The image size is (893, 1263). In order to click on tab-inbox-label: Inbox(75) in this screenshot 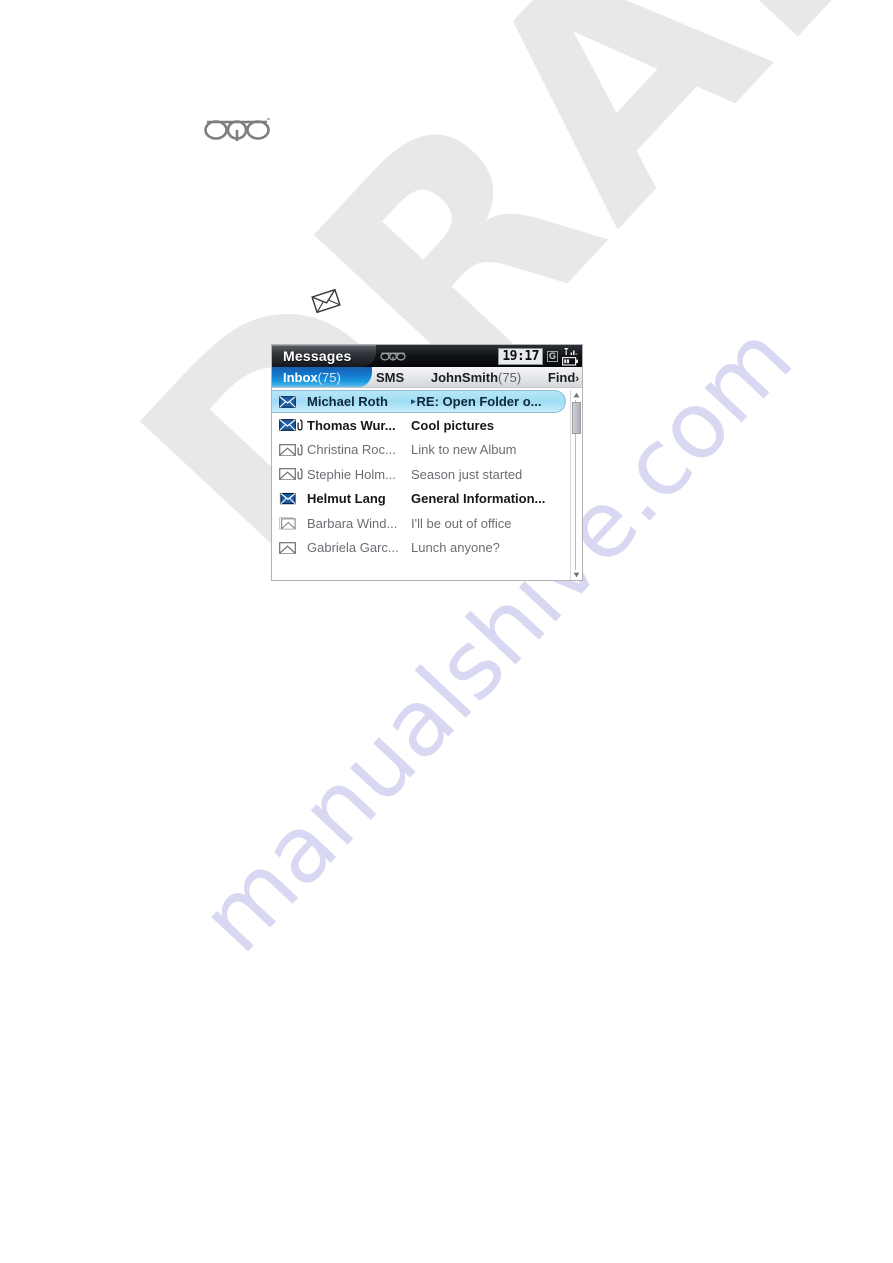, I will do `click(312, 377)`.